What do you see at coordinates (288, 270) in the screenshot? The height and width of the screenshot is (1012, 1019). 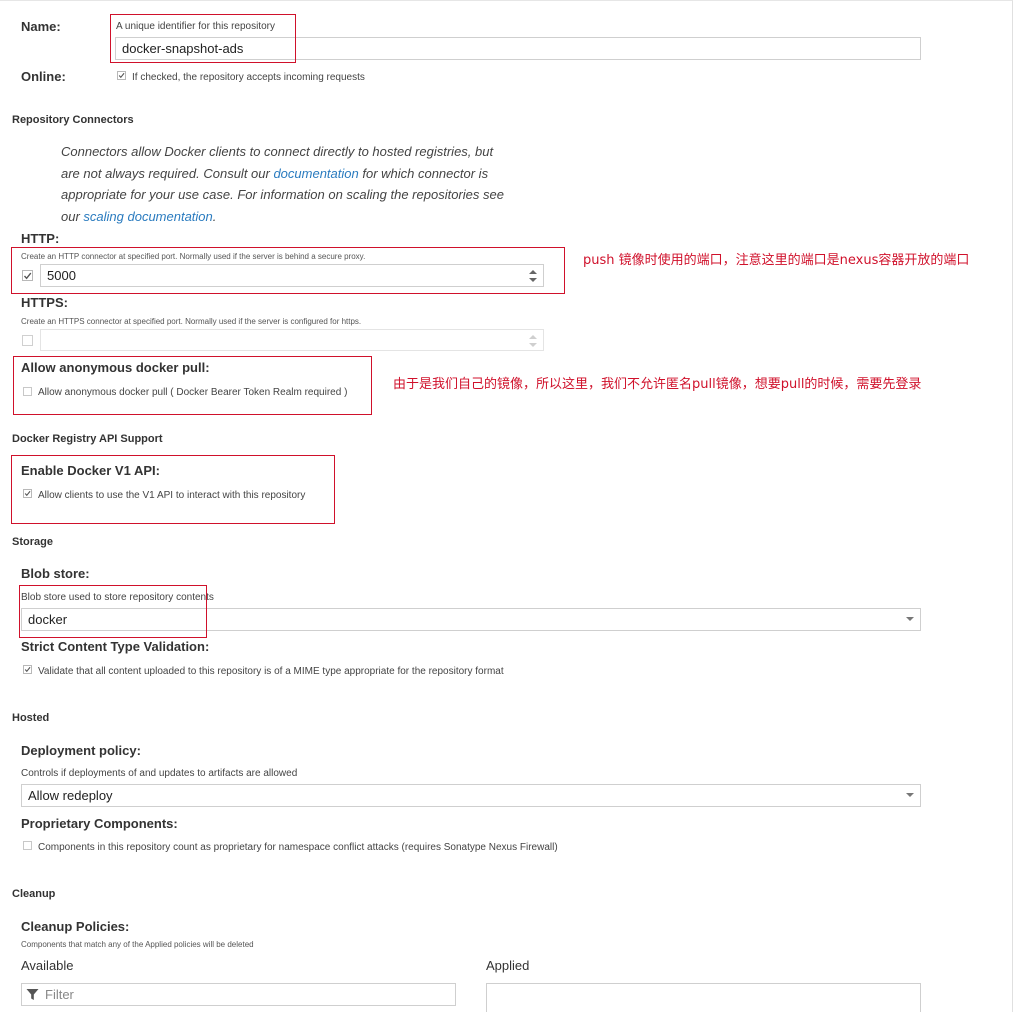 I see `annotation-box-http` at bounding box center [288, 270].